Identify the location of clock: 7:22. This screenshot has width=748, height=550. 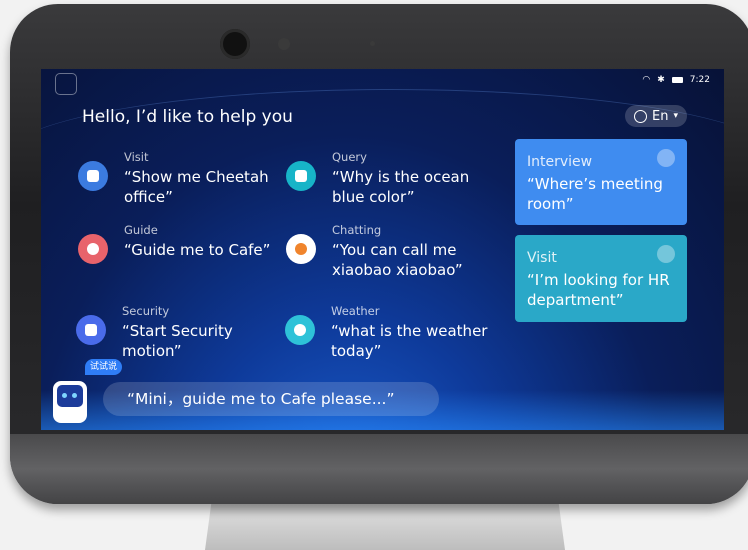
(699, 80).